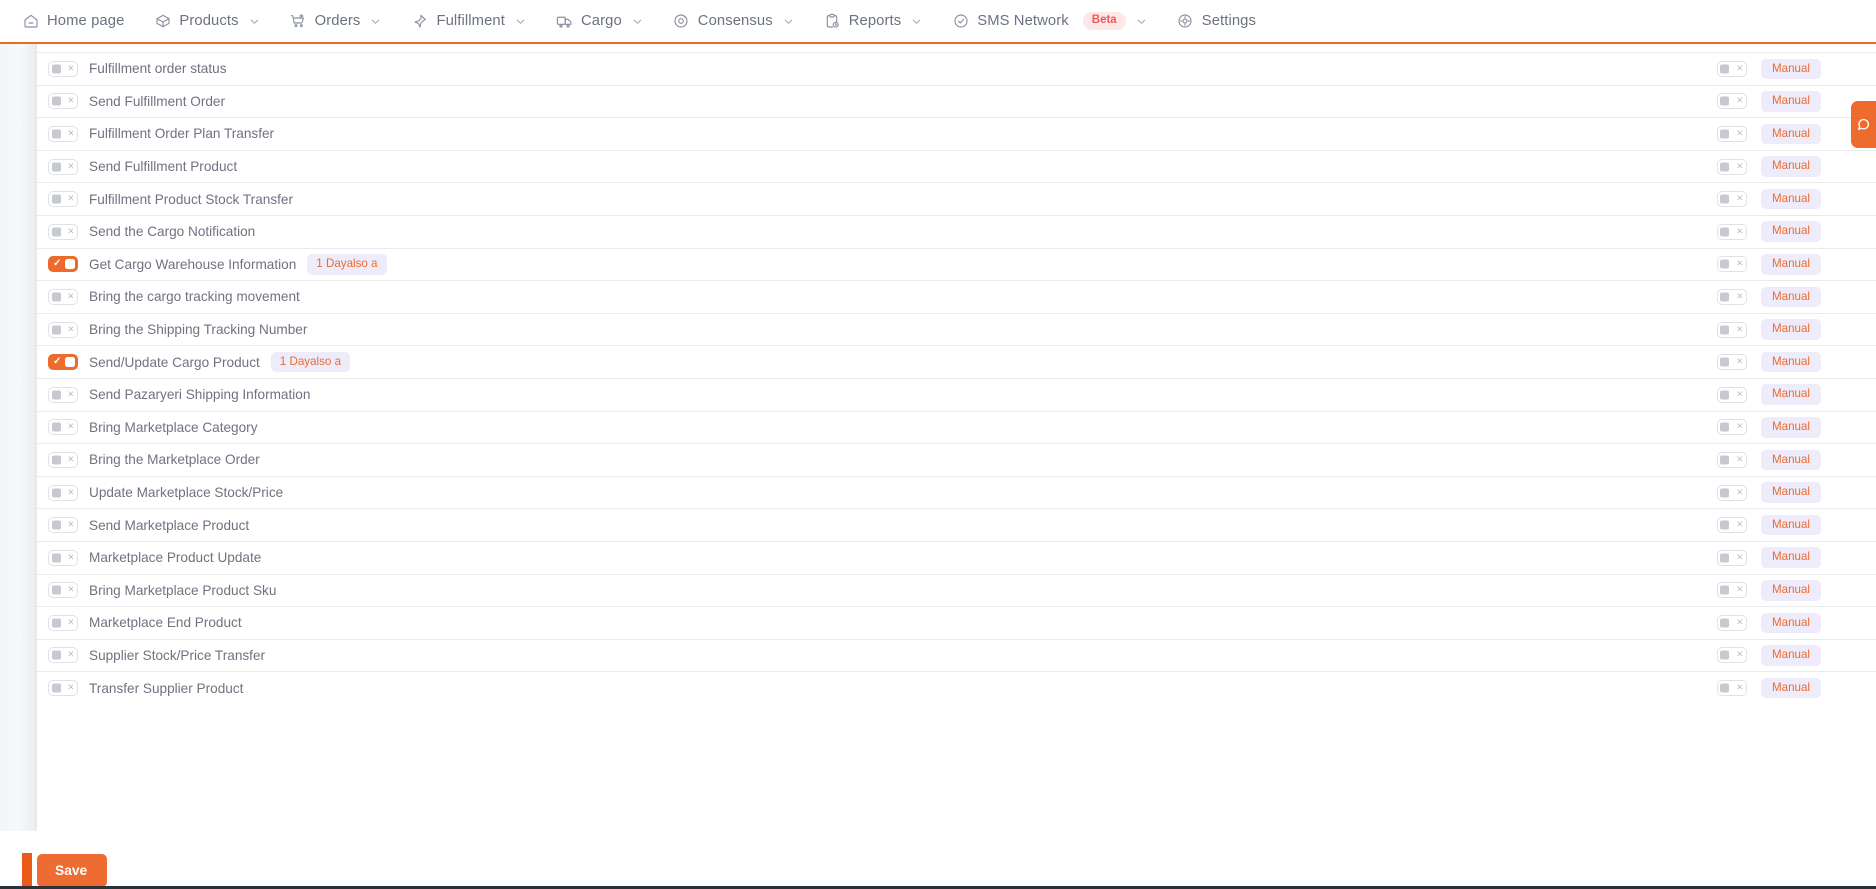  What do you see at coordinates (169, 525) in the screenshot?
I see `row-label: Send Marketplace Product` at bounding box center [169, 525].